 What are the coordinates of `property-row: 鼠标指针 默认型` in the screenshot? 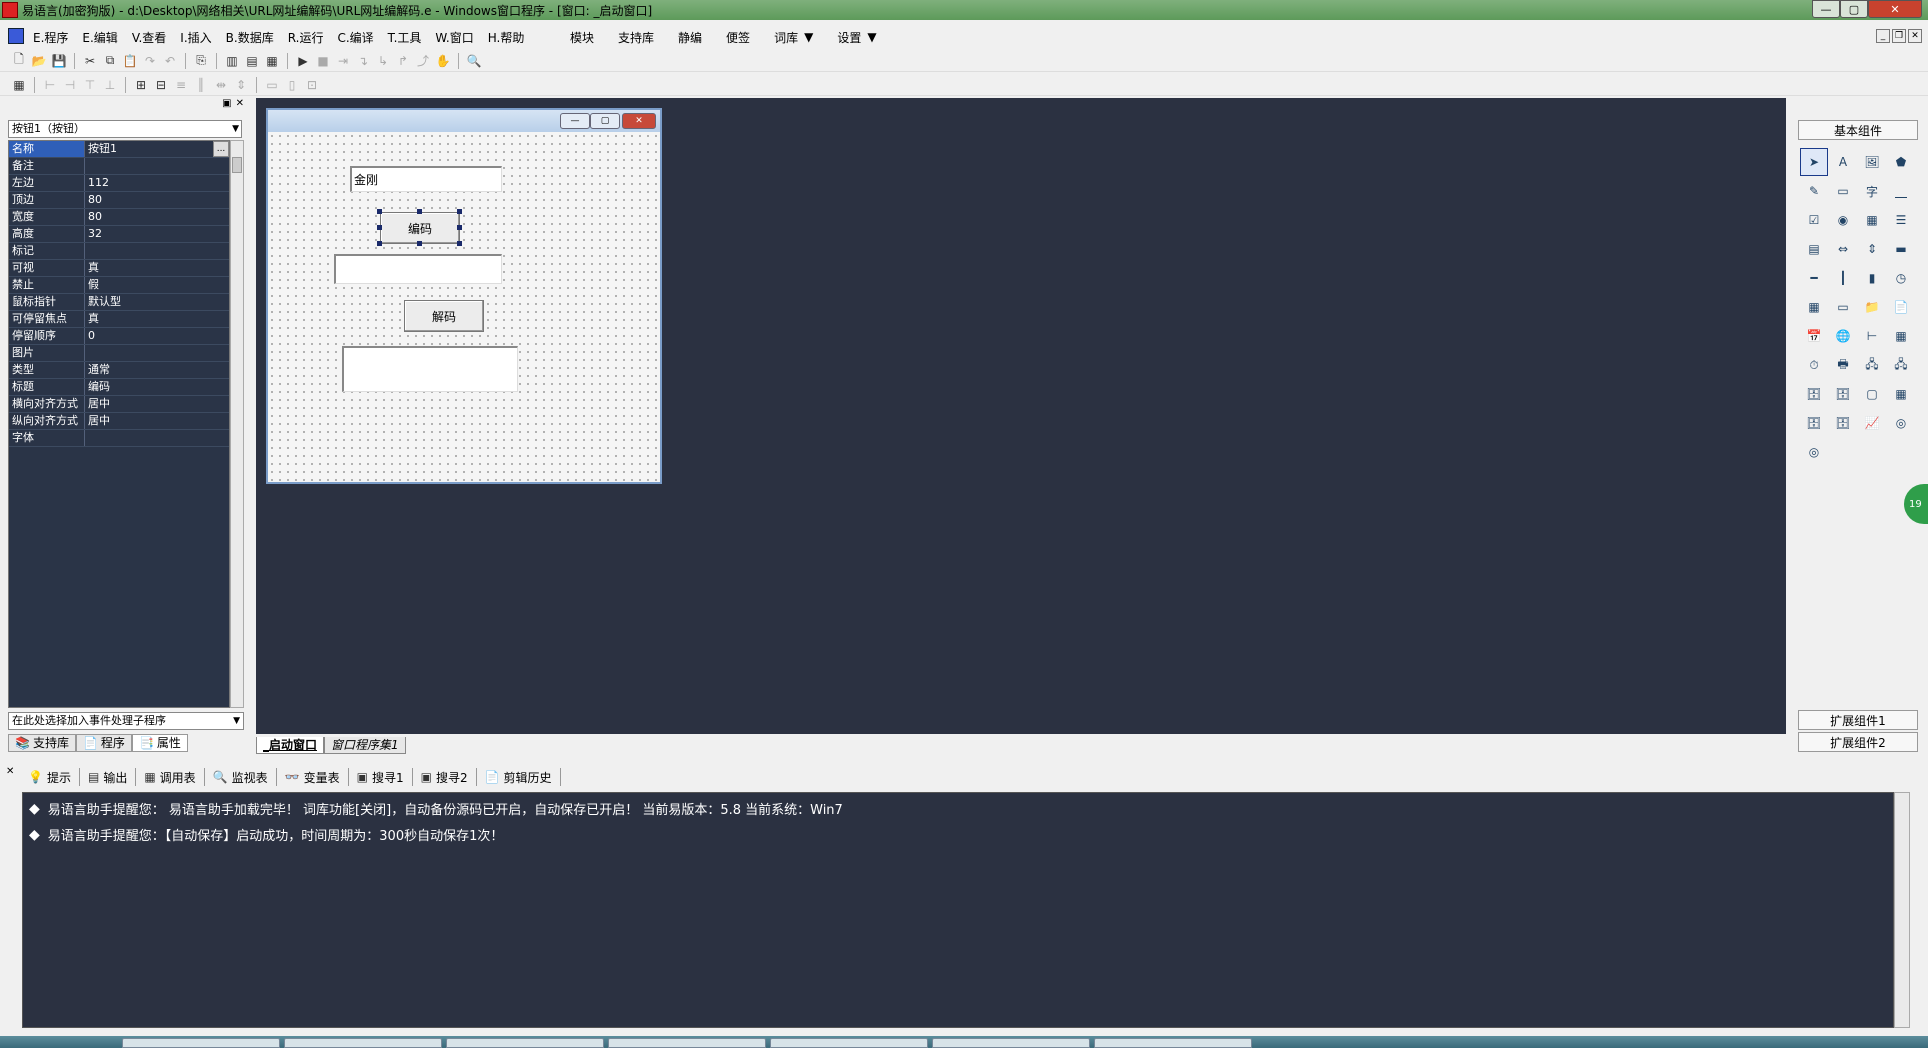 It's located at (119, 302).